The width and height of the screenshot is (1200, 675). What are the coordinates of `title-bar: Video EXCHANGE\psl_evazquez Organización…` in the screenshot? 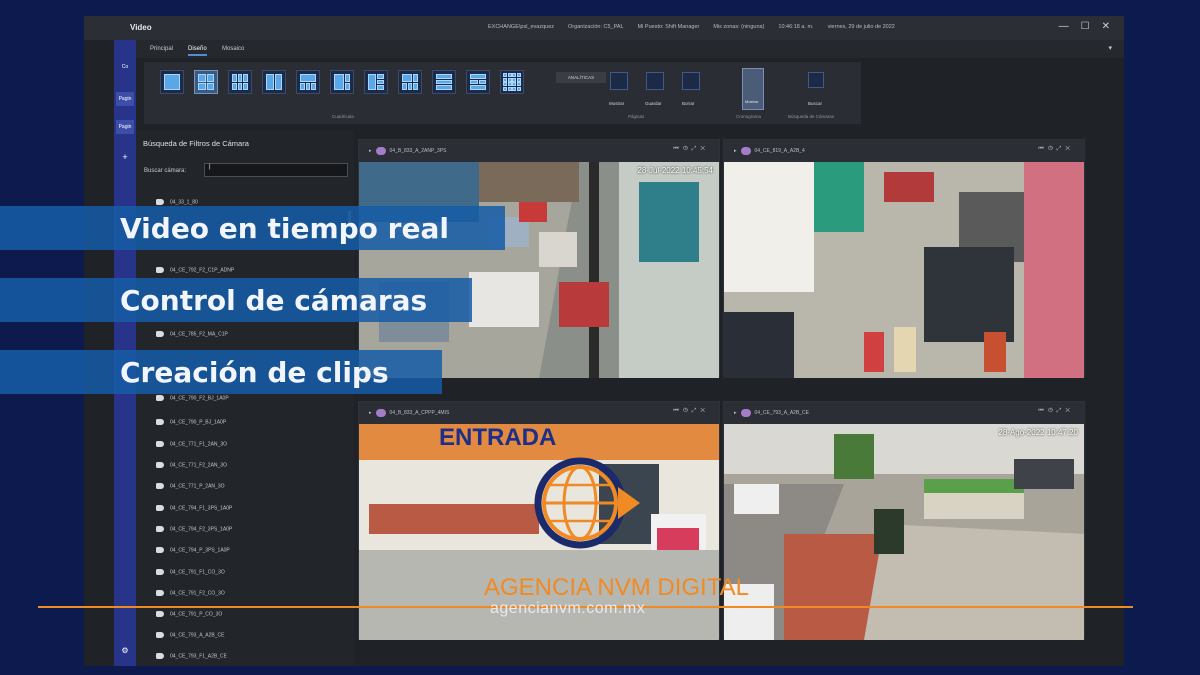 It's located at (604, 28).